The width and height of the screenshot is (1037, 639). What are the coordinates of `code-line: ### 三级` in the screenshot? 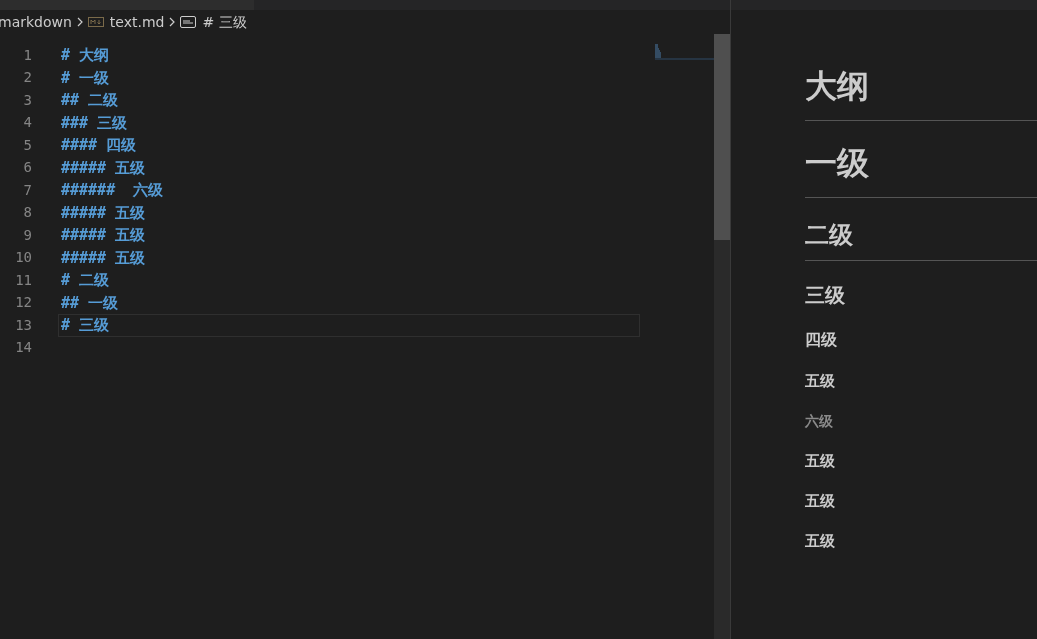 It's located at (349, 122).